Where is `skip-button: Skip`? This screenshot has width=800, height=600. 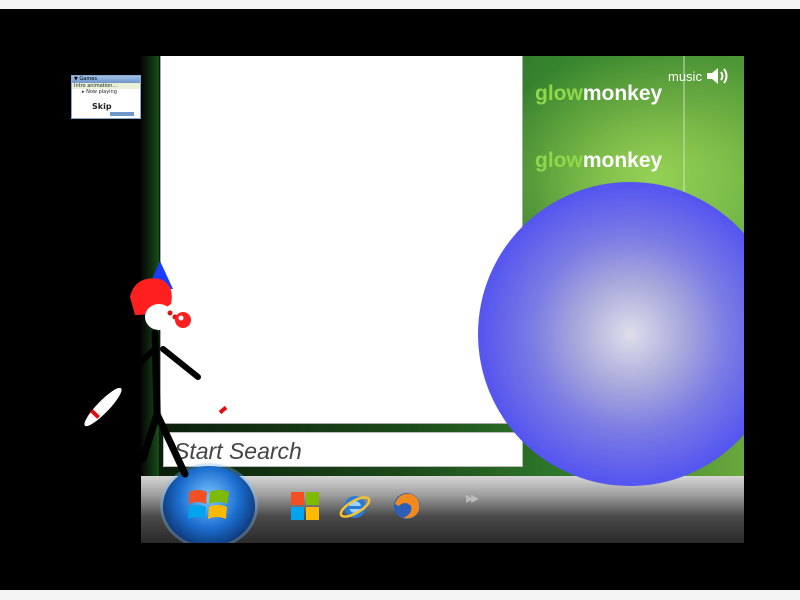 skip-button: Skip is located at coordinates (102, 106).